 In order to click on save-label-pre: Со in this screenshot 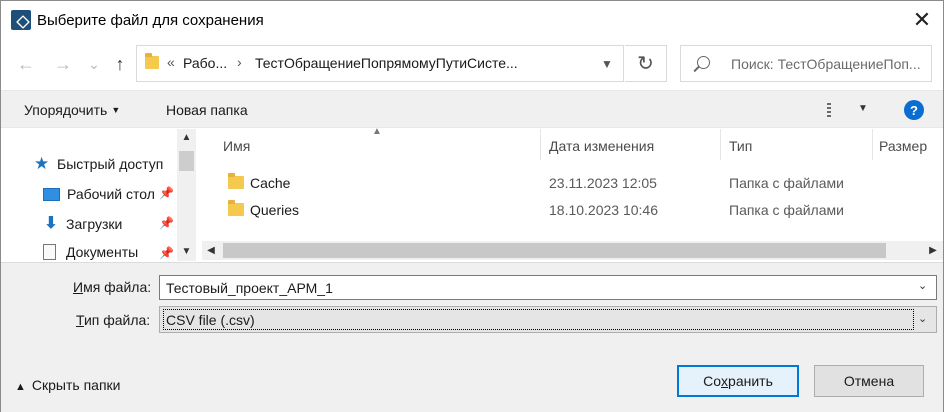, I will do `click(712, 381)`.